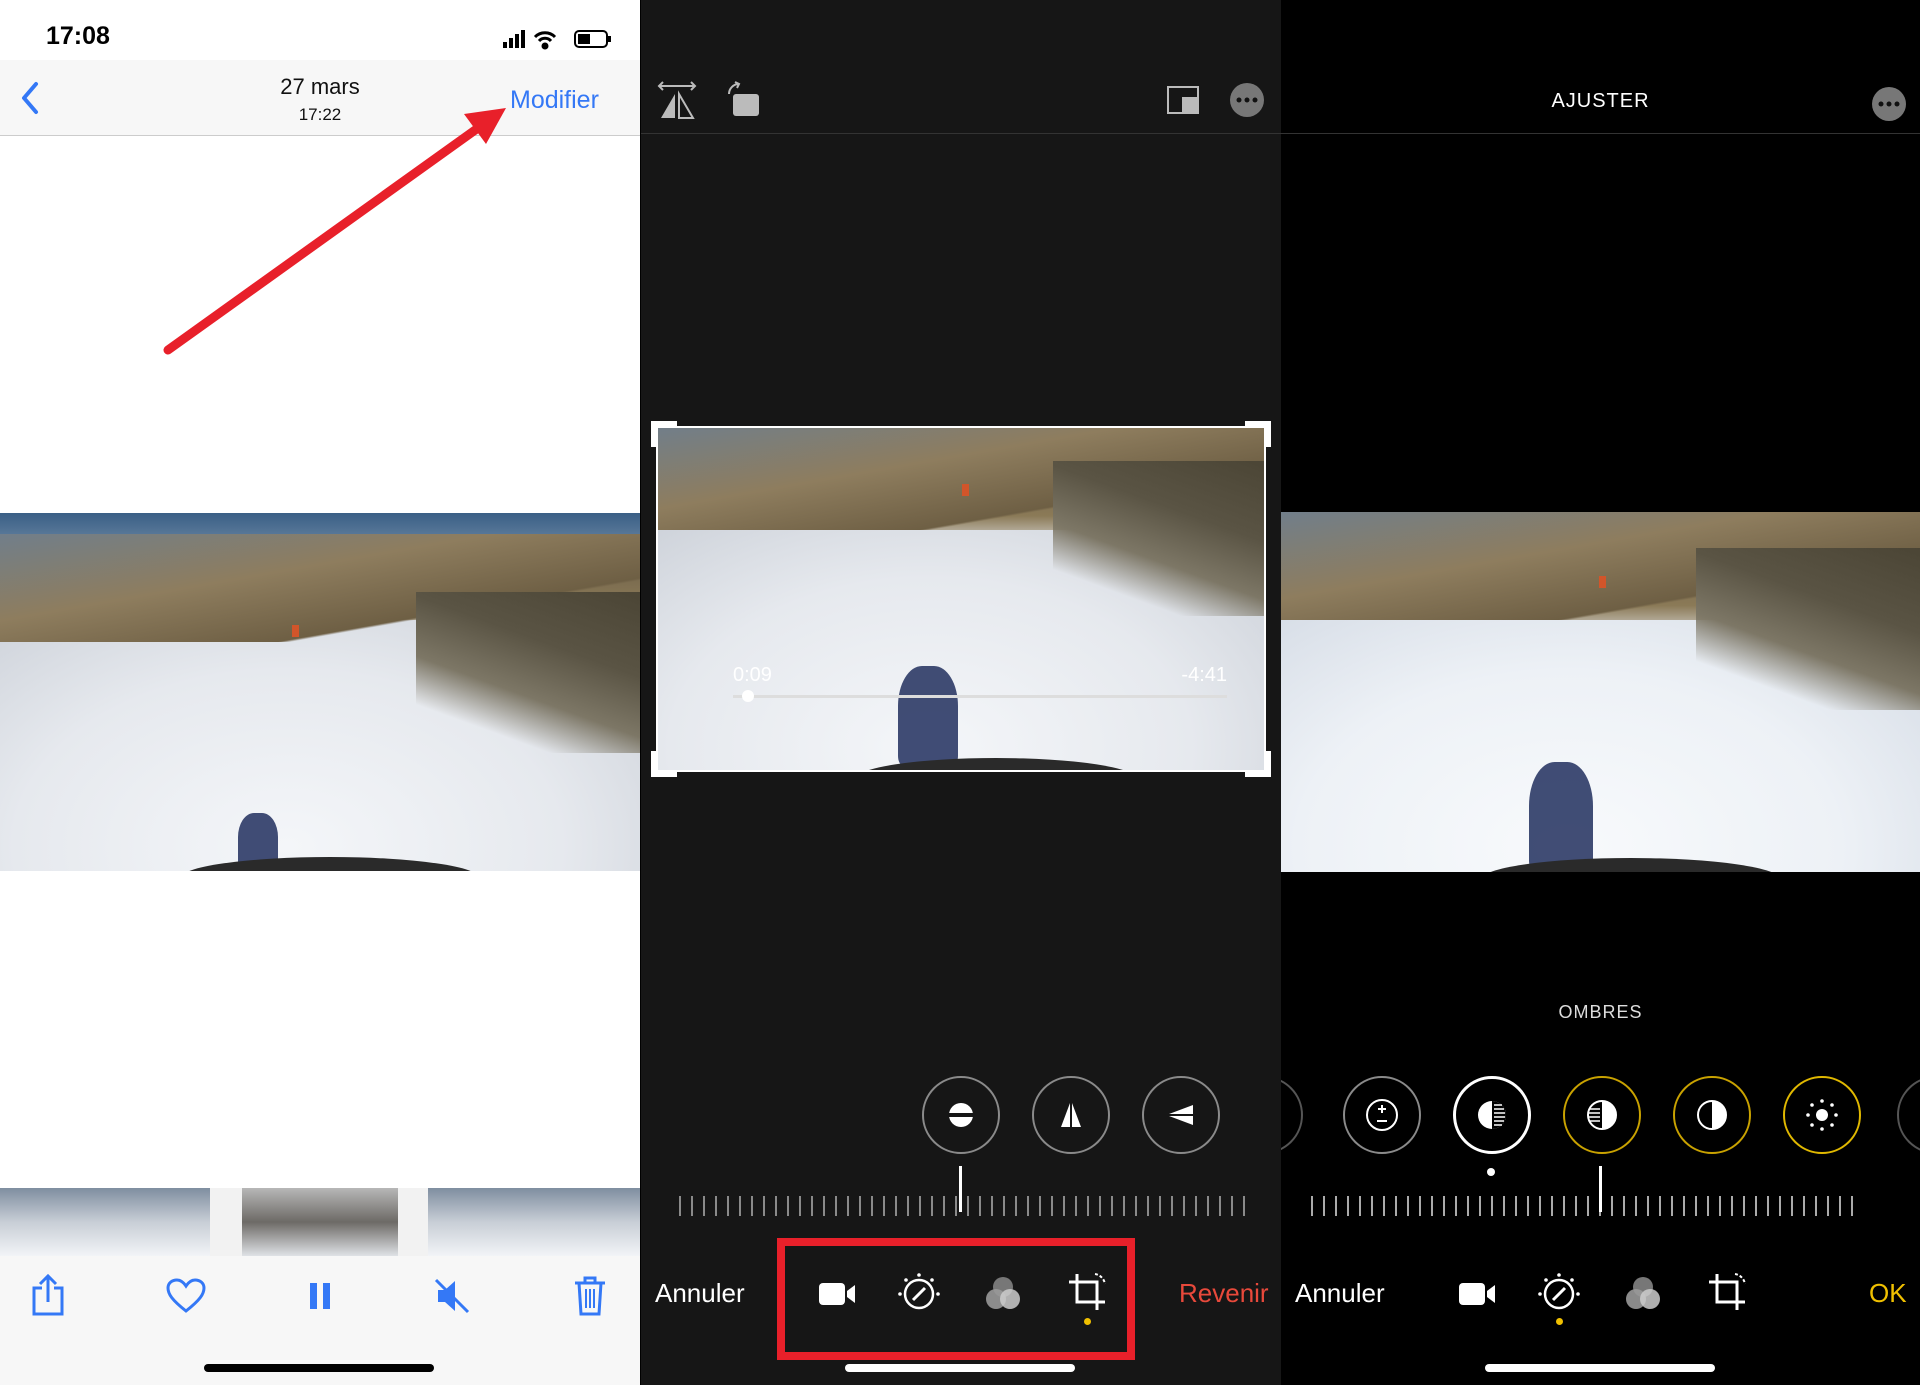  I want to click on contrast-icon, so click(1712, 1115).